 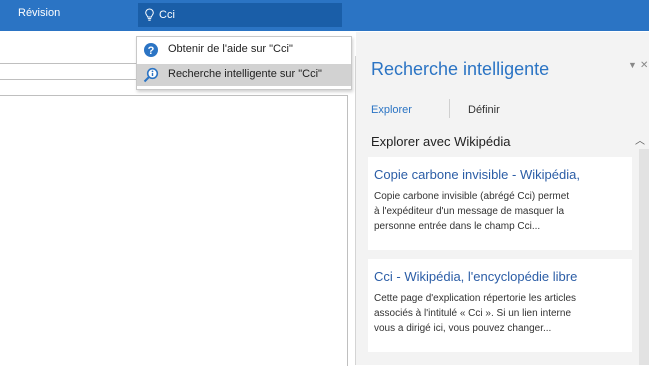 I want to click on dropdown-item-label: Obtenir de l'aide sur "Cci", so click(x=230, y=49).